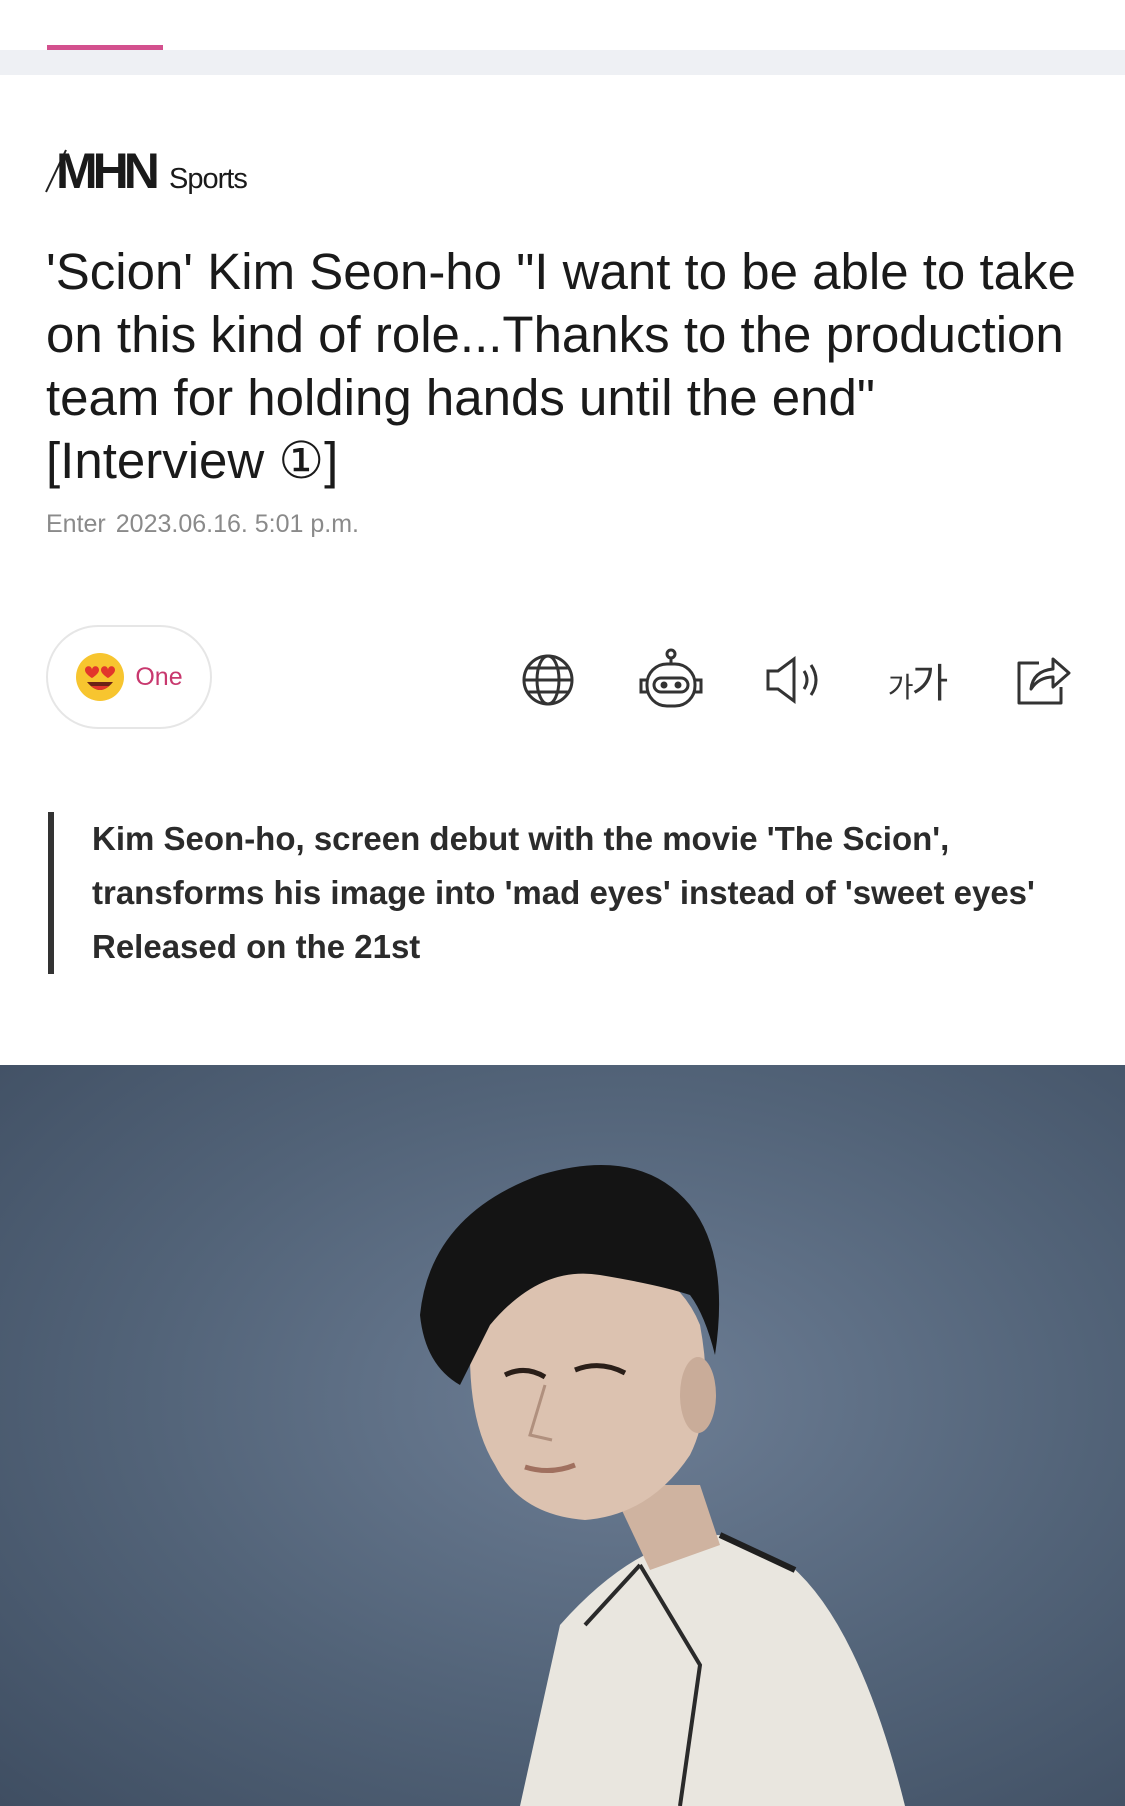 The height and width of the screenshot is (1806, 1125). I want to click on ai-summary-button, so click(671, 680).